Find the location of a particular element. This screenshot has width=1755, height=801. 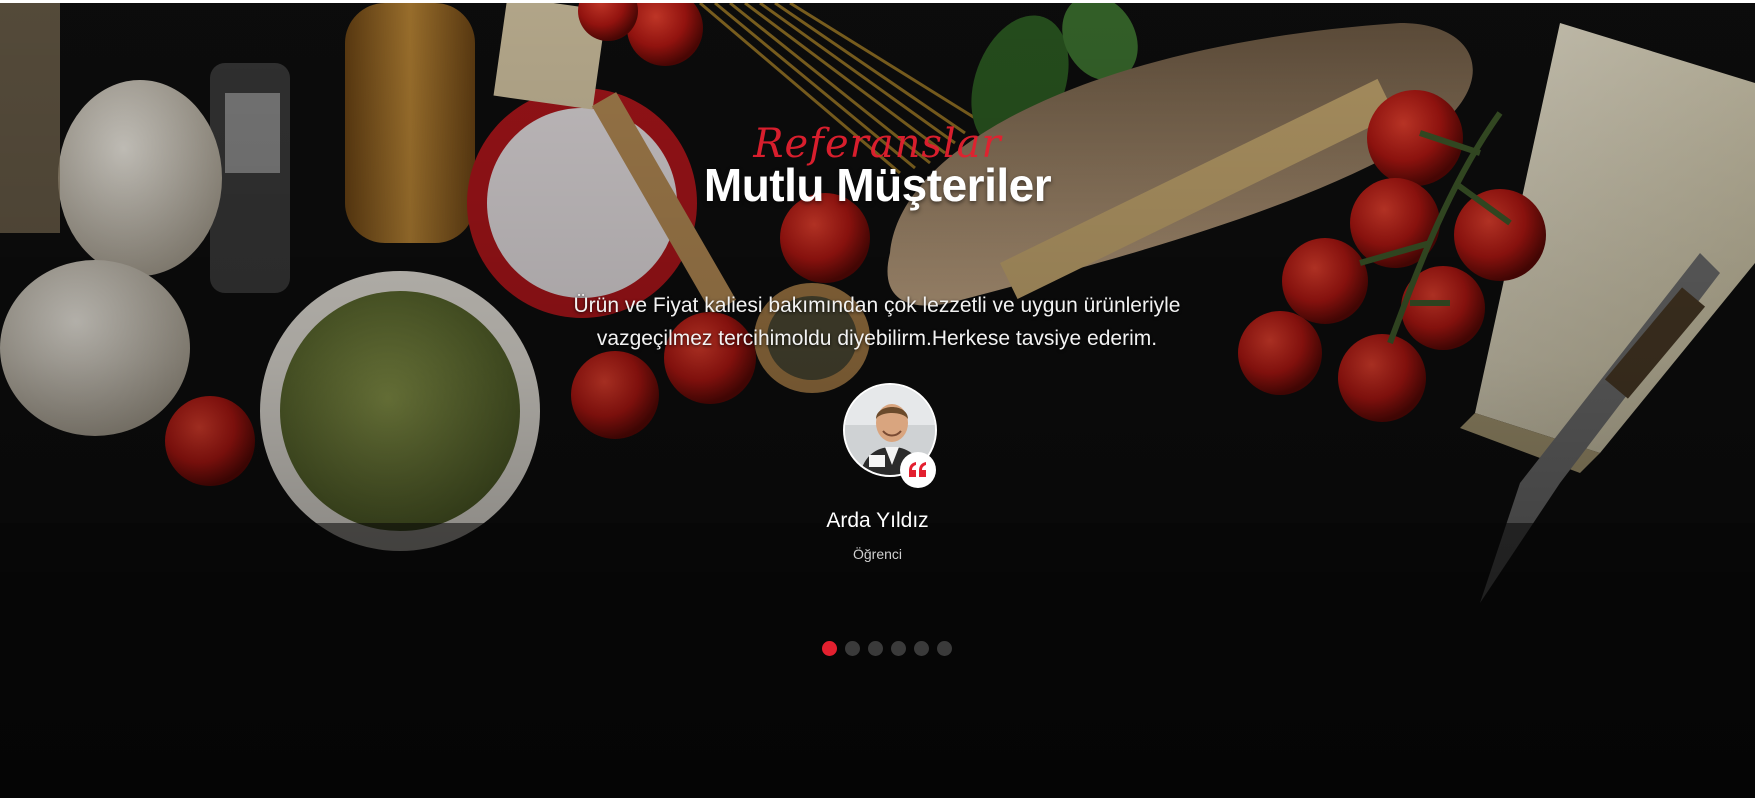

testimonial-author-role: Öğrenci is located at coordinates (877, 554).